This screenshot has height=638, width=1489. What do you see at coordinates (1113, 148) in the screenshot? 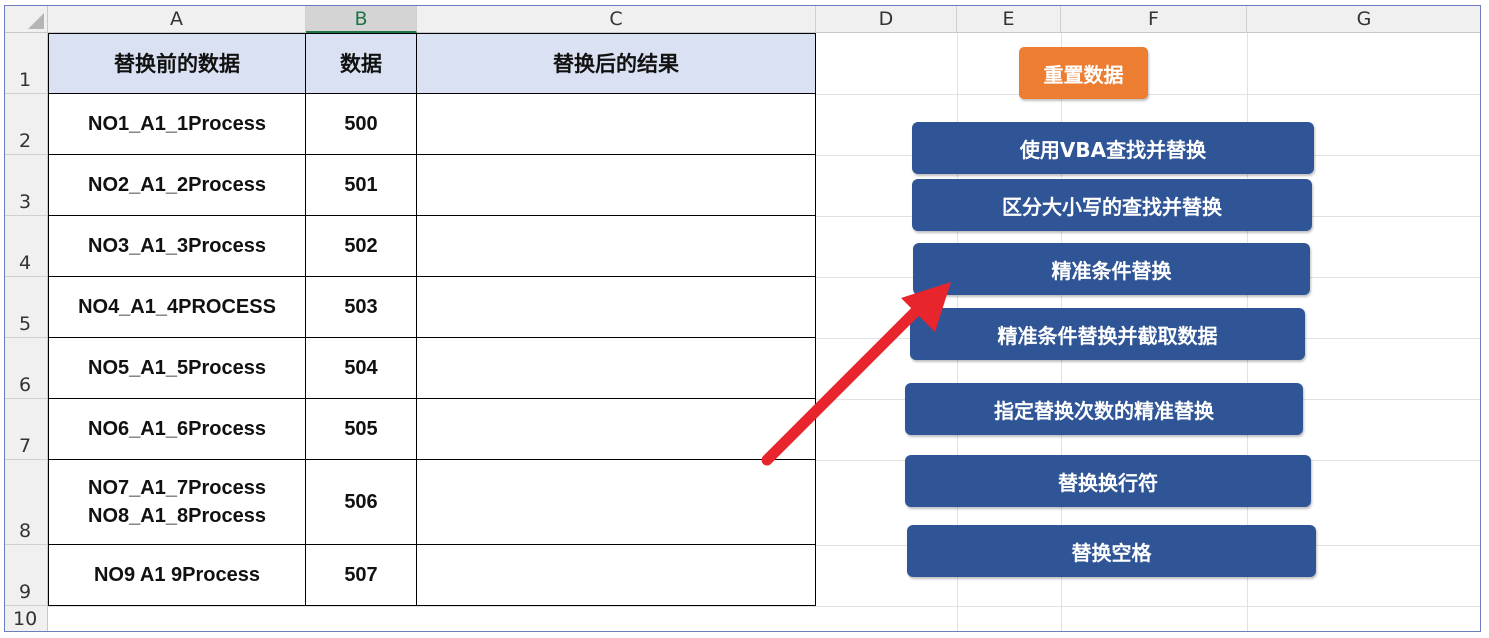
I see `vba-find-replace-button: 使用VBA查找并替换` at bounding box center [1113, 148].